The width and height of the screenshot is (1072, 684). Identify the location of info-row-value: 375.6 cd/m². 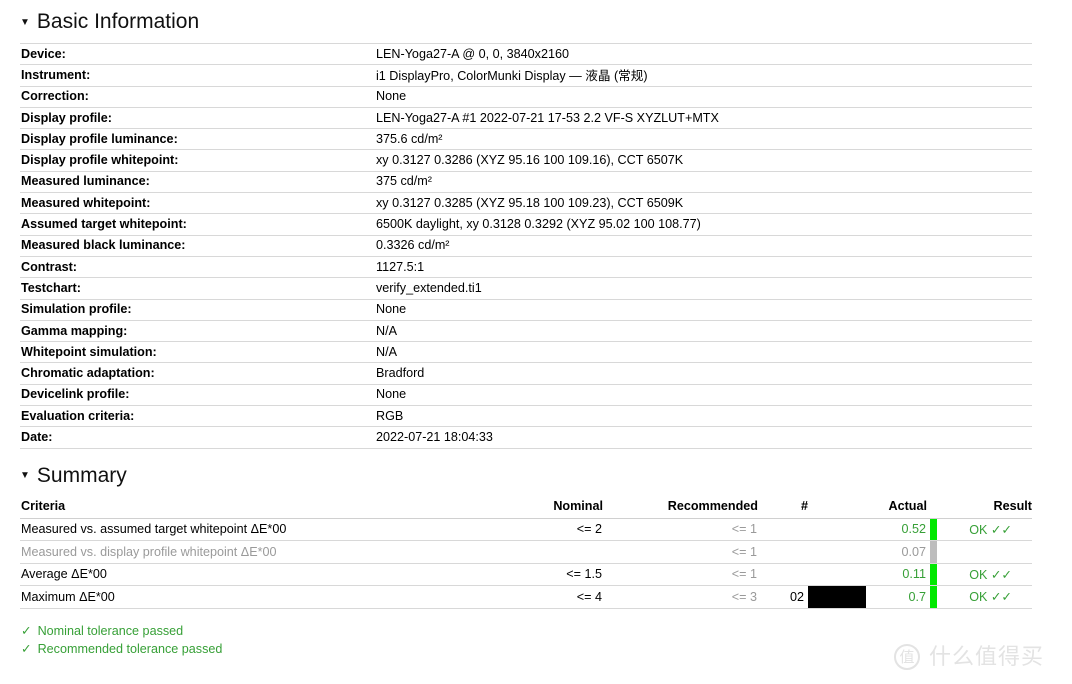
(695, 139).